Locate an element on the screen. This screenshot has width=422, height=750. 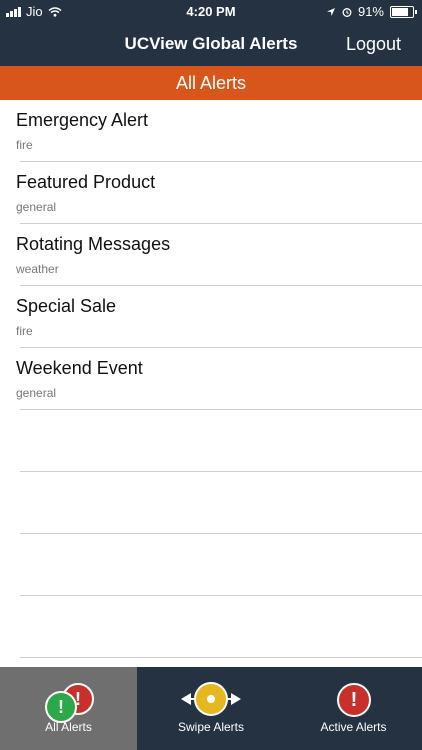
alert-name: Featured Product is located at coordinates (86, 182).